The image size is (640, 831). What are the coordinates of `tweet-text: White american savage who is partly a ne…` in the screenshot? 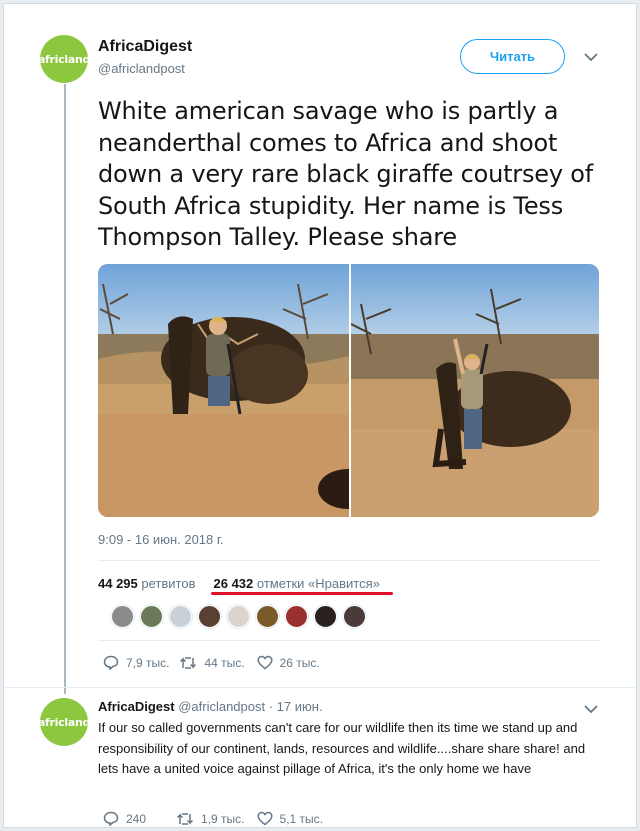 It's located at (346, 174).